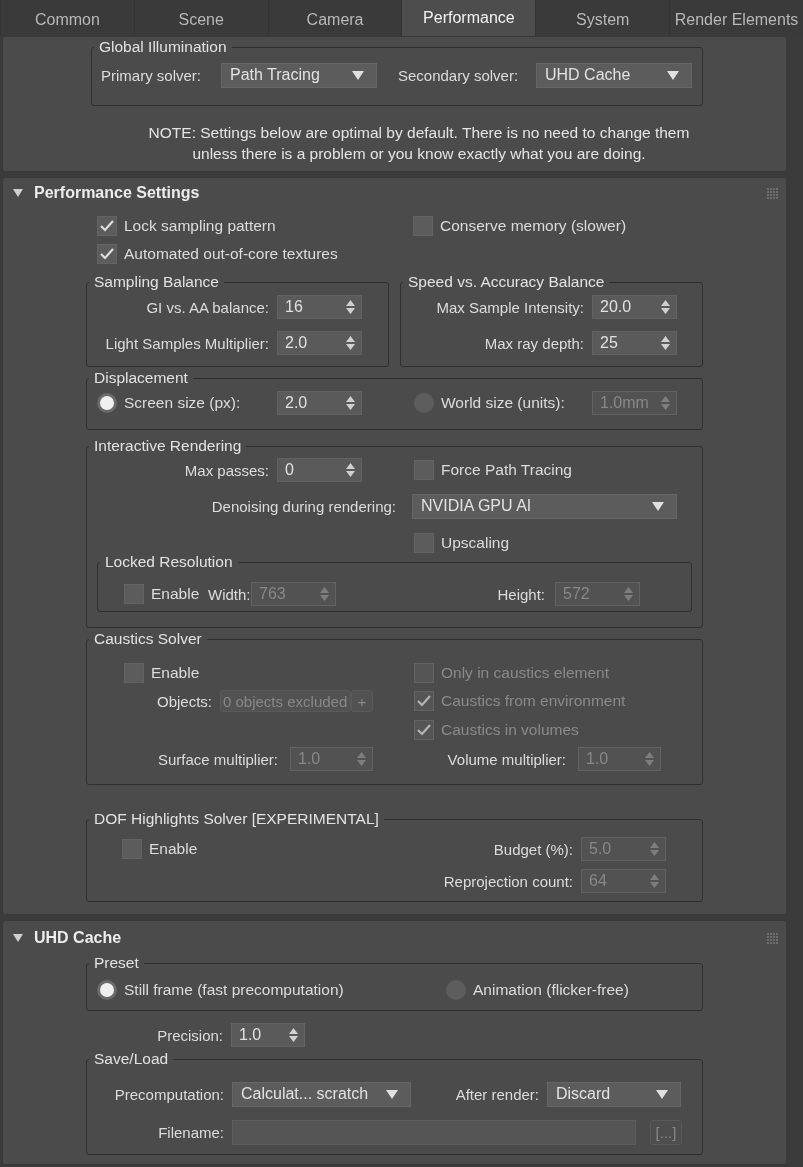 The width and height of the screenshot is (803, 1167). Describe the element at coordinates (634, 307) in the screenshot. I see `number-spinner: 20.0` at that location.